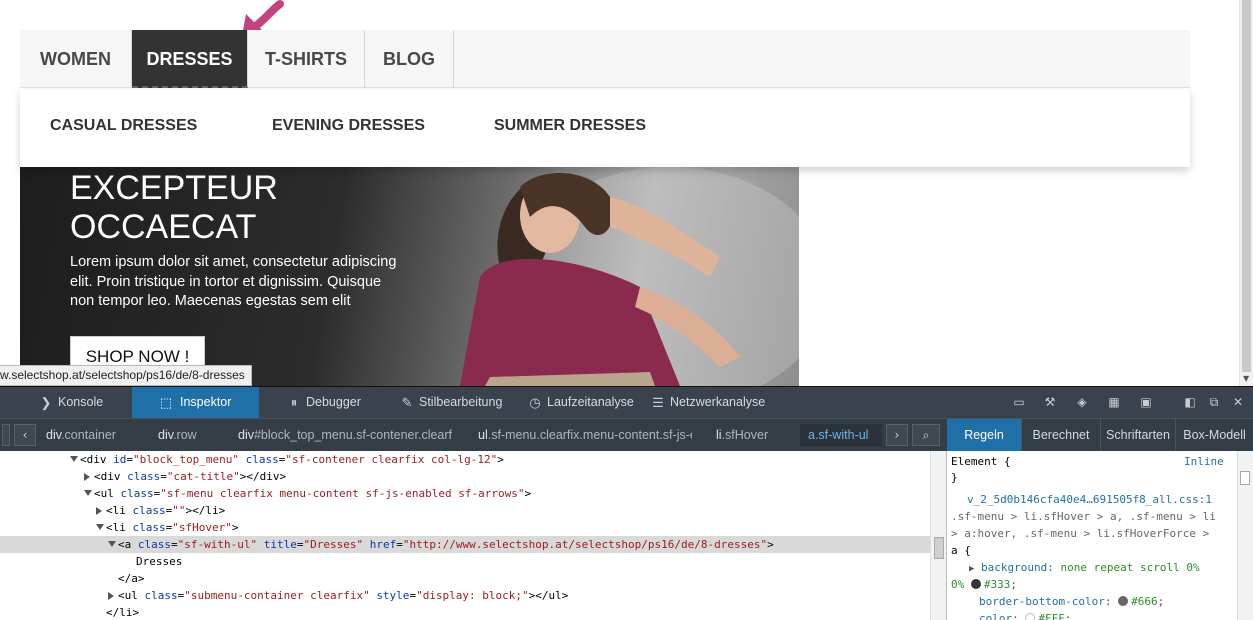  I want to click on tab-box-modell: Box-Modell, so click(1214, 435).